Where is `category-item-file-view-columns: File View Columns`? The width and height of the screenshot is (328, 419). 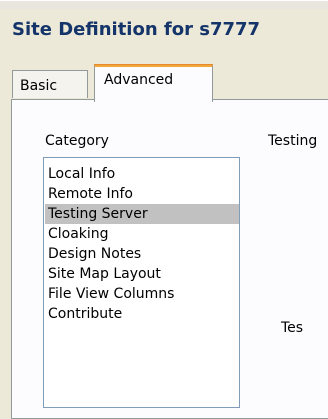 category-item-file-view-columns: File View Columns is located at coordinates (142, 294).